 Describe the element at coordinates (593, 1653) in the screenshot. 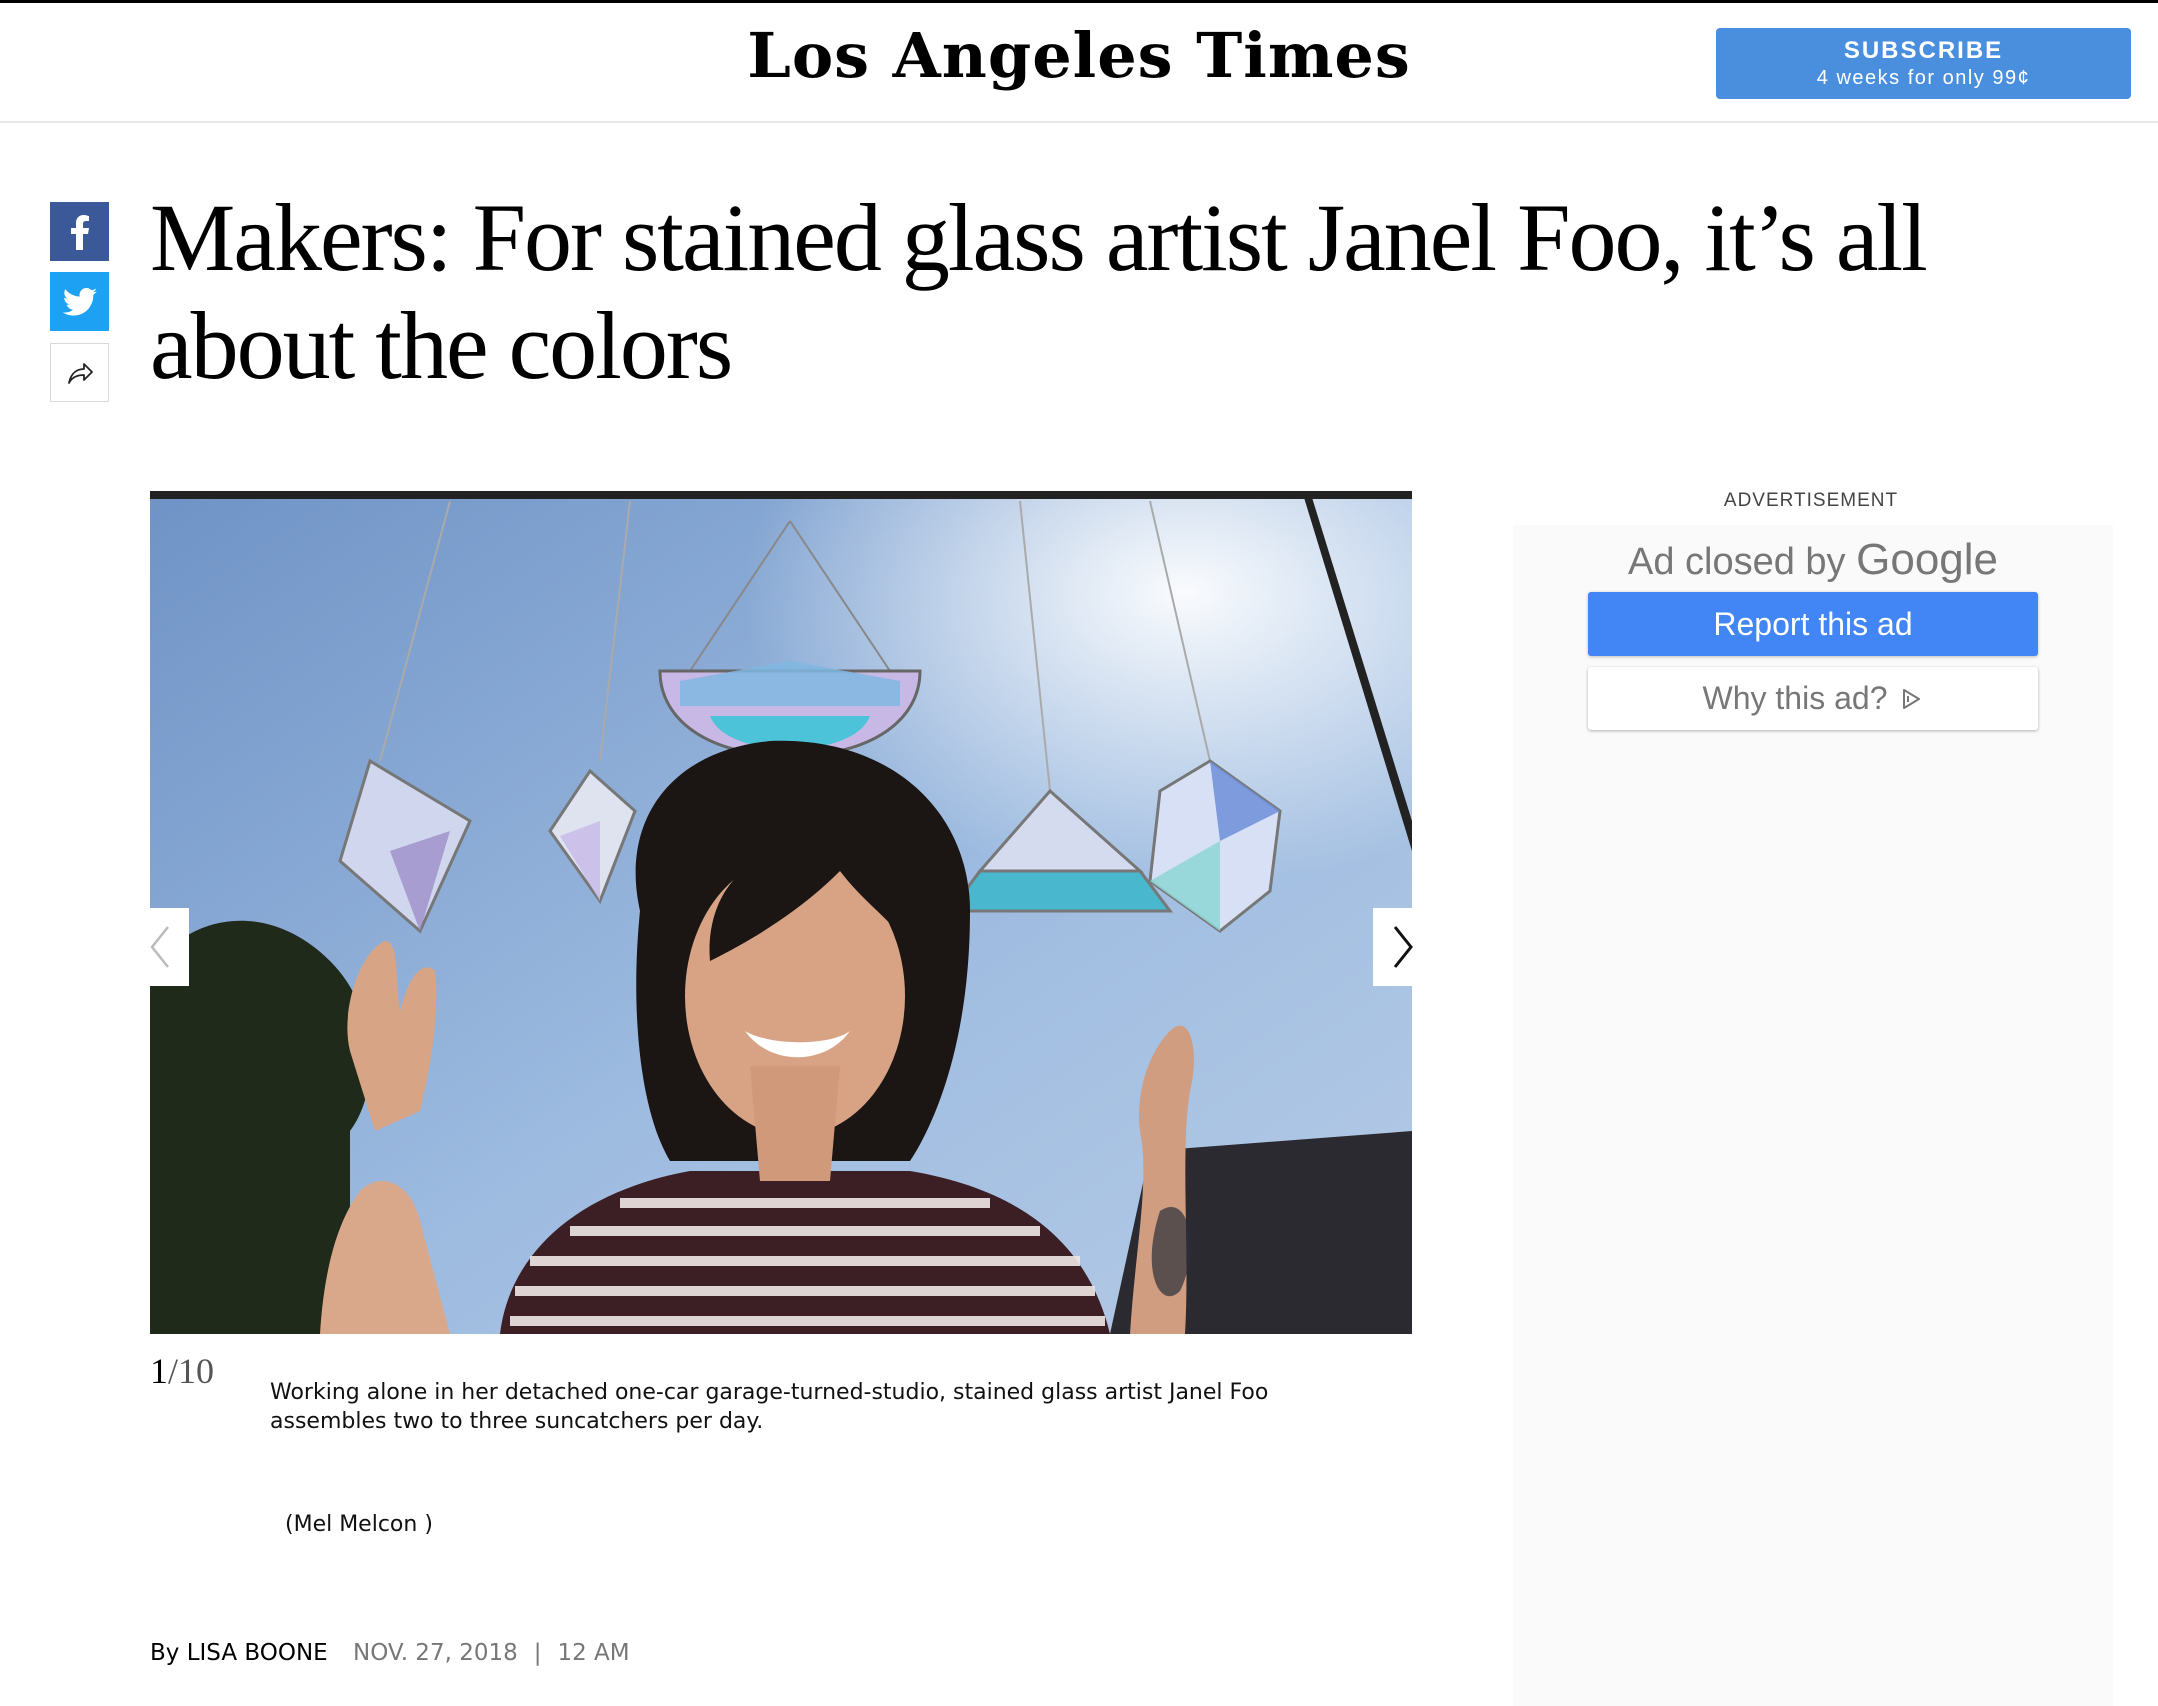

I see `publish-time: 12 AM` at that location.